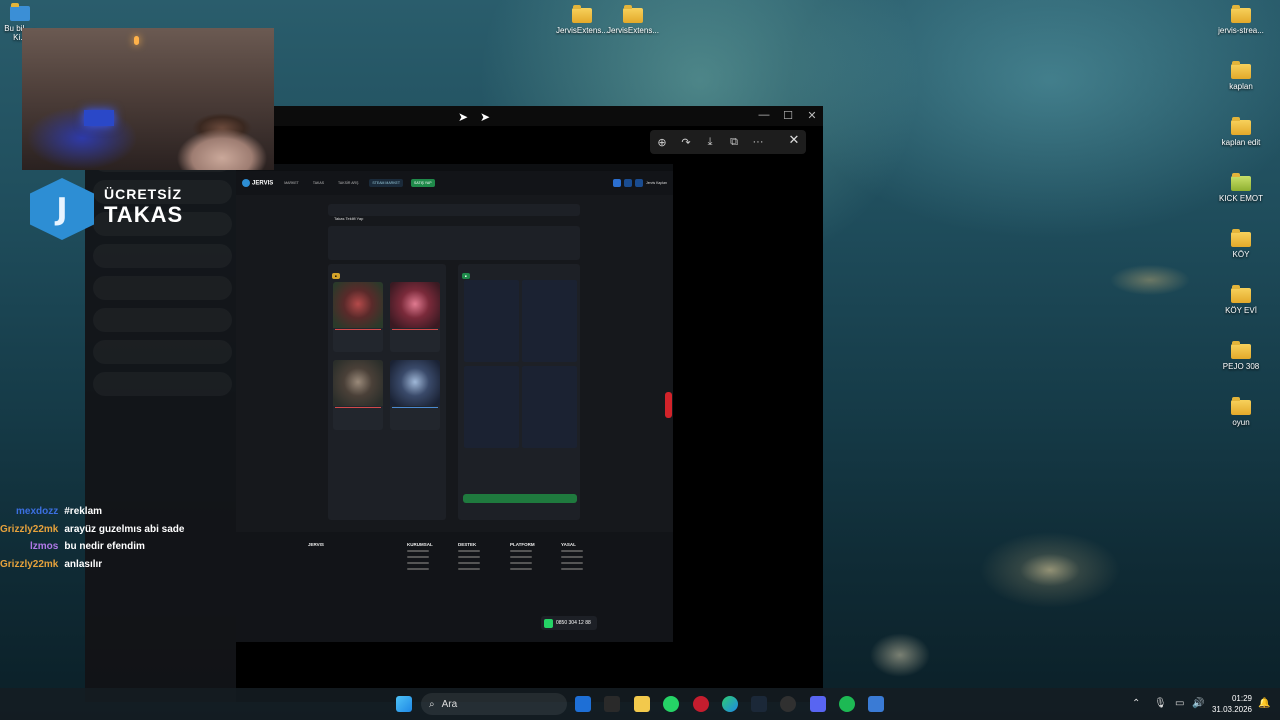 This screenshot has width=1280, height=720. What do you see at coordinates (1241, 142) in the screenshot?
I see `desktop-icon-label: kaplan edit` at bounding box center [1241, 142].